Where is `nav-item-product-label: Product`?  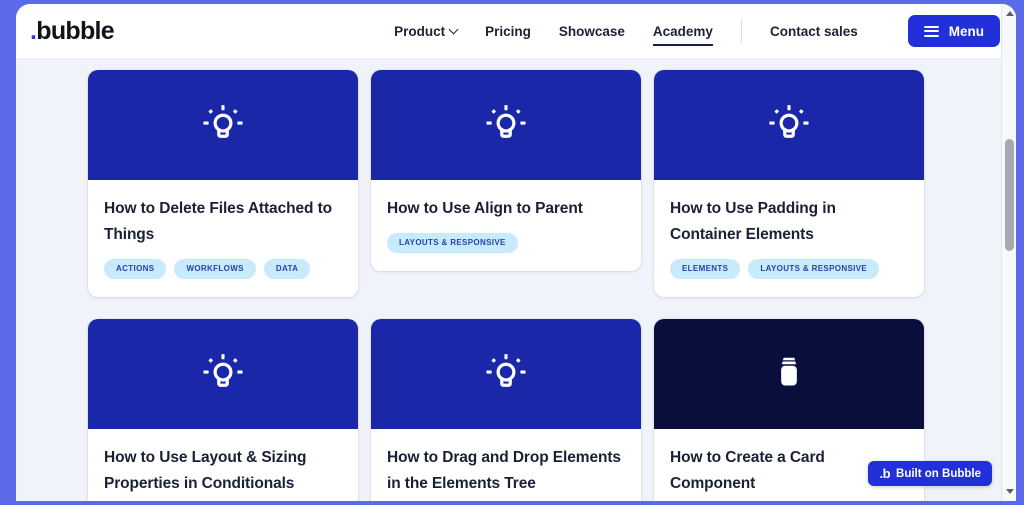
nav-item-product-label: Product is located at coordinates (420, 31).